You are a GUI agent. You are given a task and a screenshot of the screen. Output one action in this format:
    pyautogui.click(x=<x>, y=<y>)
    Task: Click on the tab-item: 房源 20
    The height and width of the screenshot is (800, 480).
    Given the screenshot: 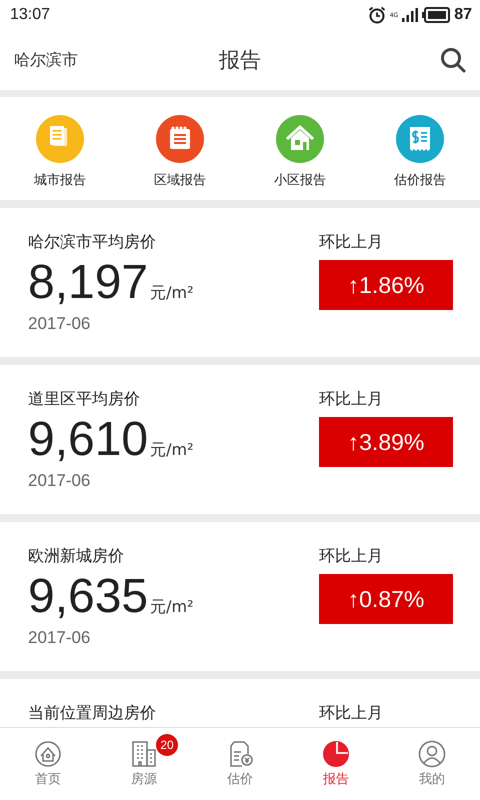 What is the action you would take?
    pyautogui.click(x=144, y=764)
    